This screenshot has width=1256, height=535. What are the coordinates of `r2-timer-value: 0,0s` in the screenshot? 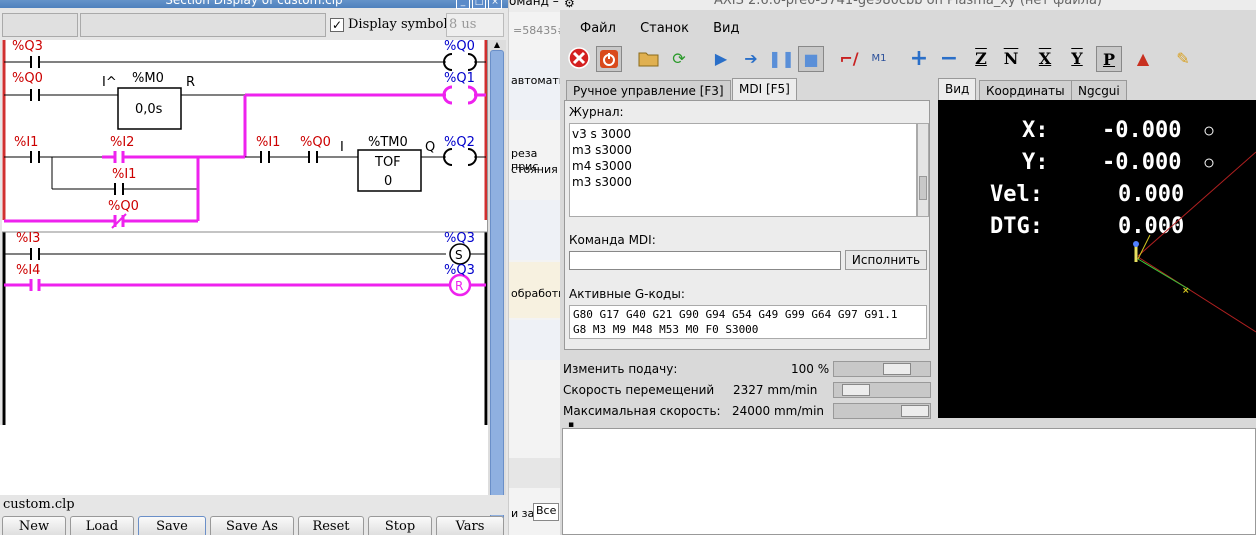 It's located at (149, 109).